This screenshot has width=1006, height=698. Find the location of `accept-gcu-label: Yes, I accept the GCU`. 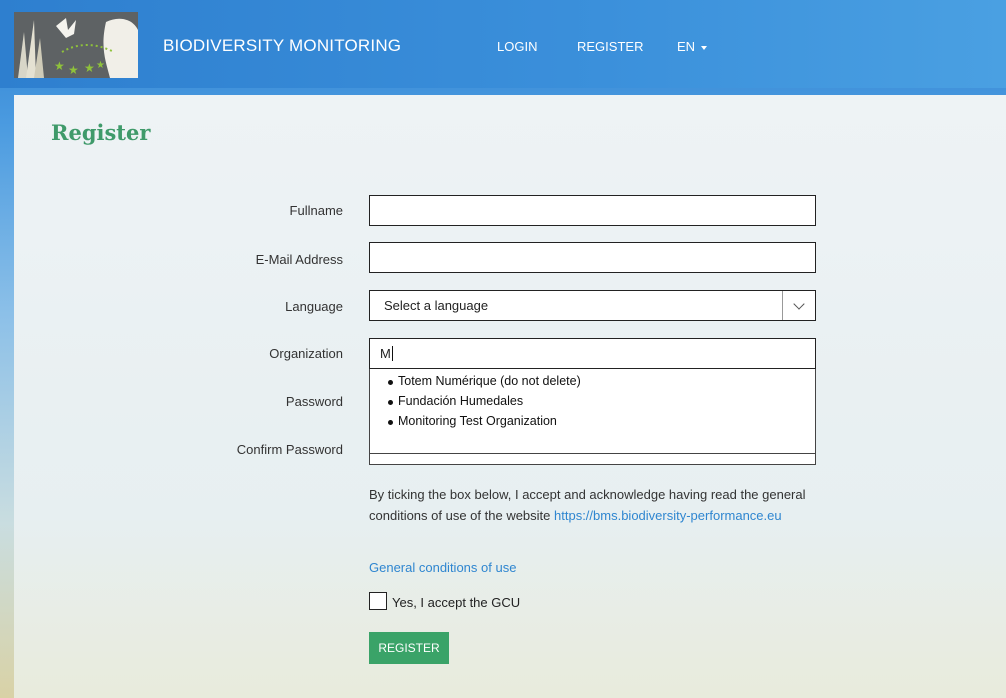

accept-gcu-label: Yes, I accept the GCU is located at coordinates (456, 602).